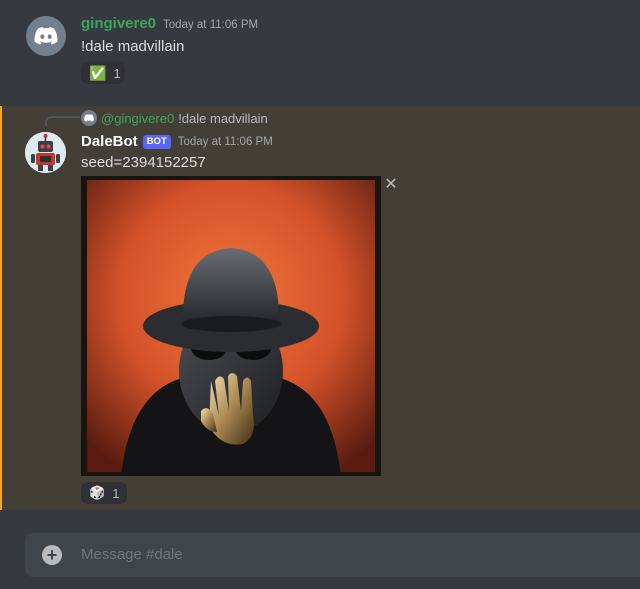 This screenshot has width=640, height=589. What do you see at coordinates (332, 555) in the screenshot?
I see `message-composer: + Message #dale` at bounding box center [332, 555].